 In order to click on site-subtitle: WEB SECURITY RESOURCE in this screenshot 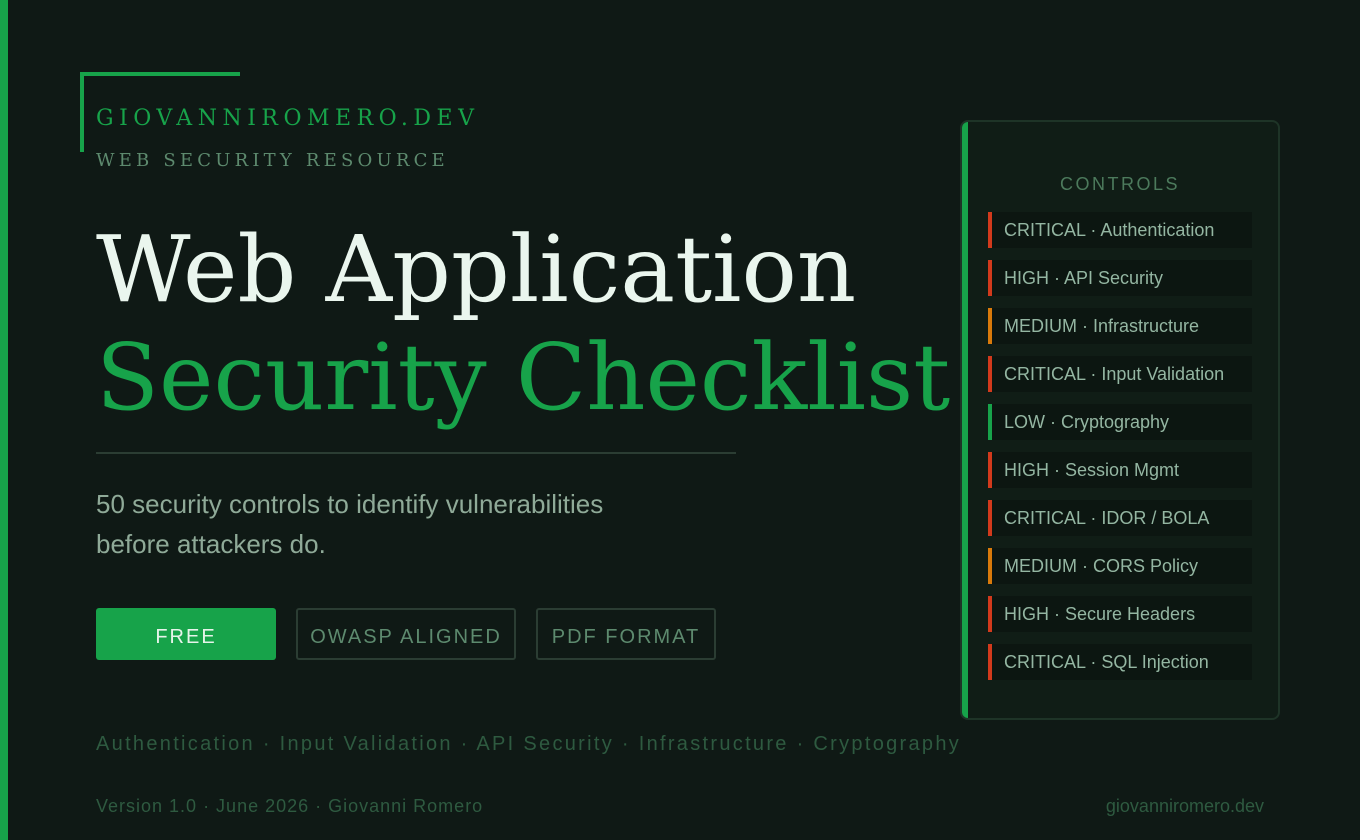, I will do `click(272, 160)`.